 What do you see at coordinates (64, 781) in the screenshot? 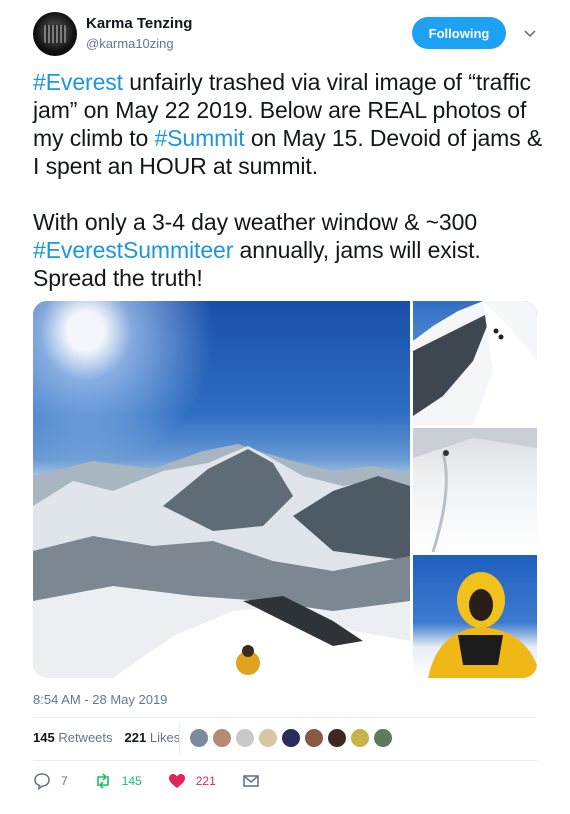
I see `reply-count: 7` at bounding box center [64, 781].